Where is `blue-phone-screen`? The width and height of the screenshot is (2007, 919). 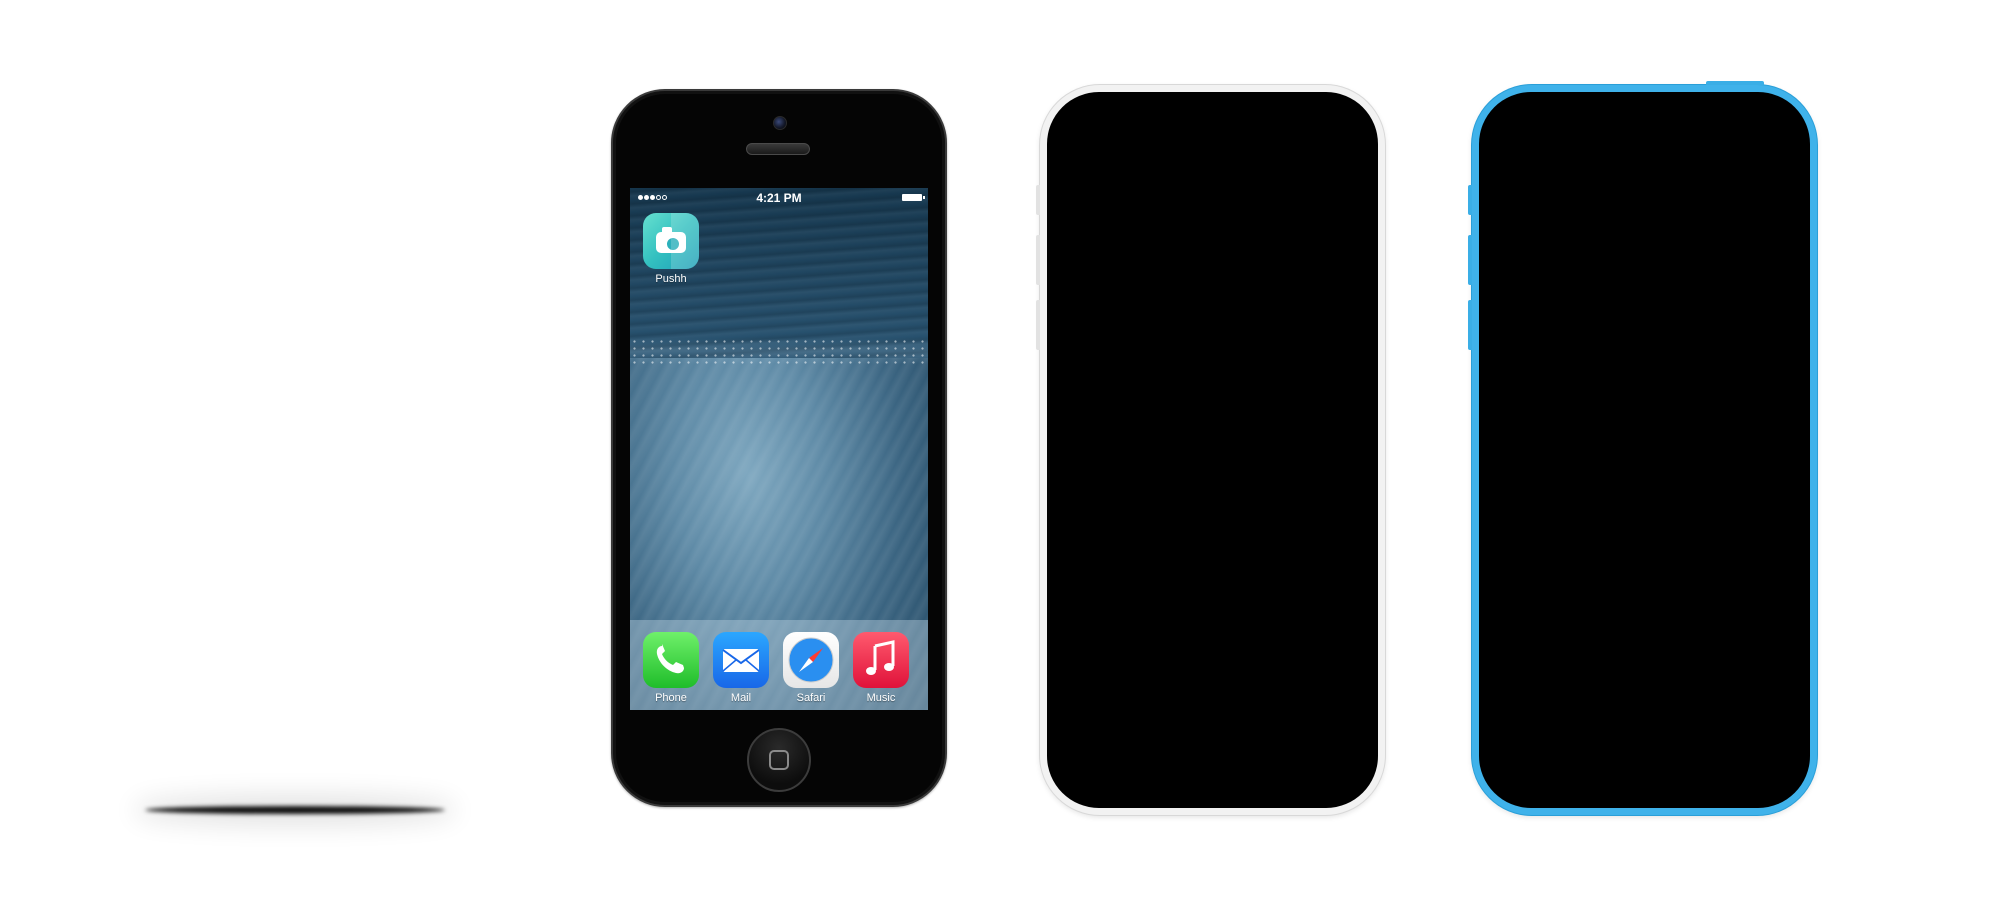 blue-phone-screen is located at coordinates (1644, 450).